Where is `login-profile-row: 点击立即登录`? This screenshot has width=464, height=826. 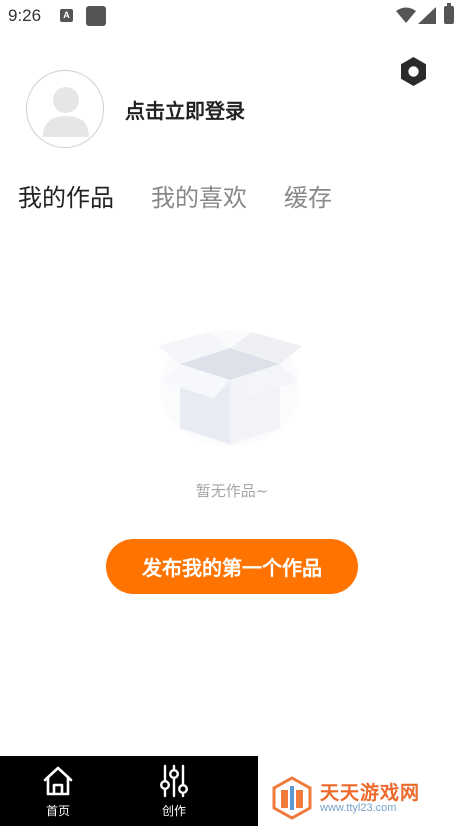
login-profile-row: 点击立即登录 is located at coordinates (135, 109).